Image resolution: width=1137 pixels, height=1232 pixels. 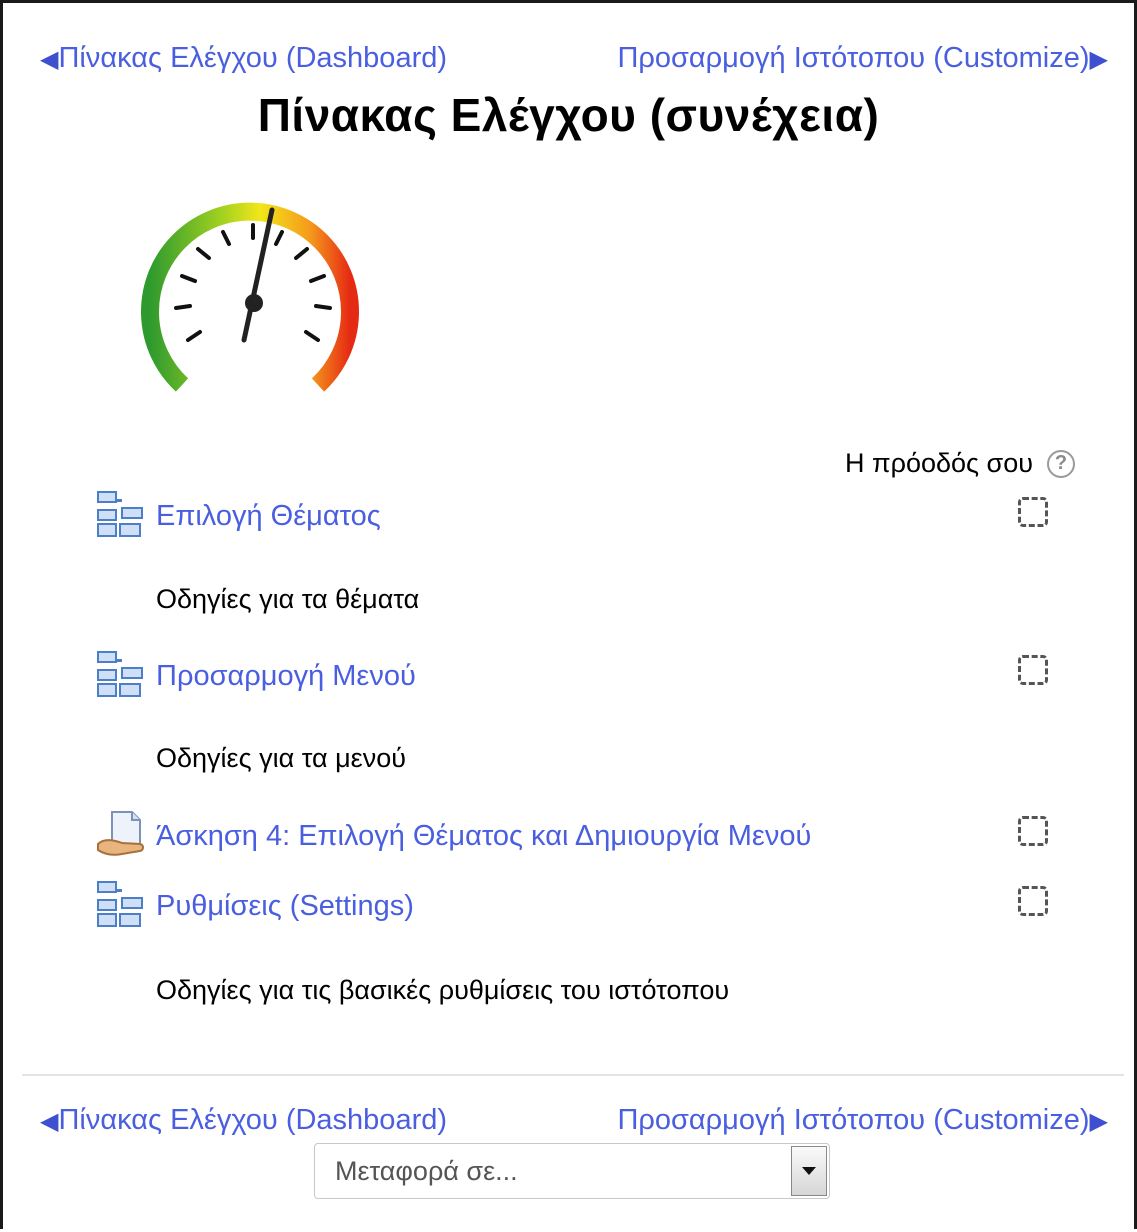 I want to click on dropdown-button, so click(x=809, y=1171).